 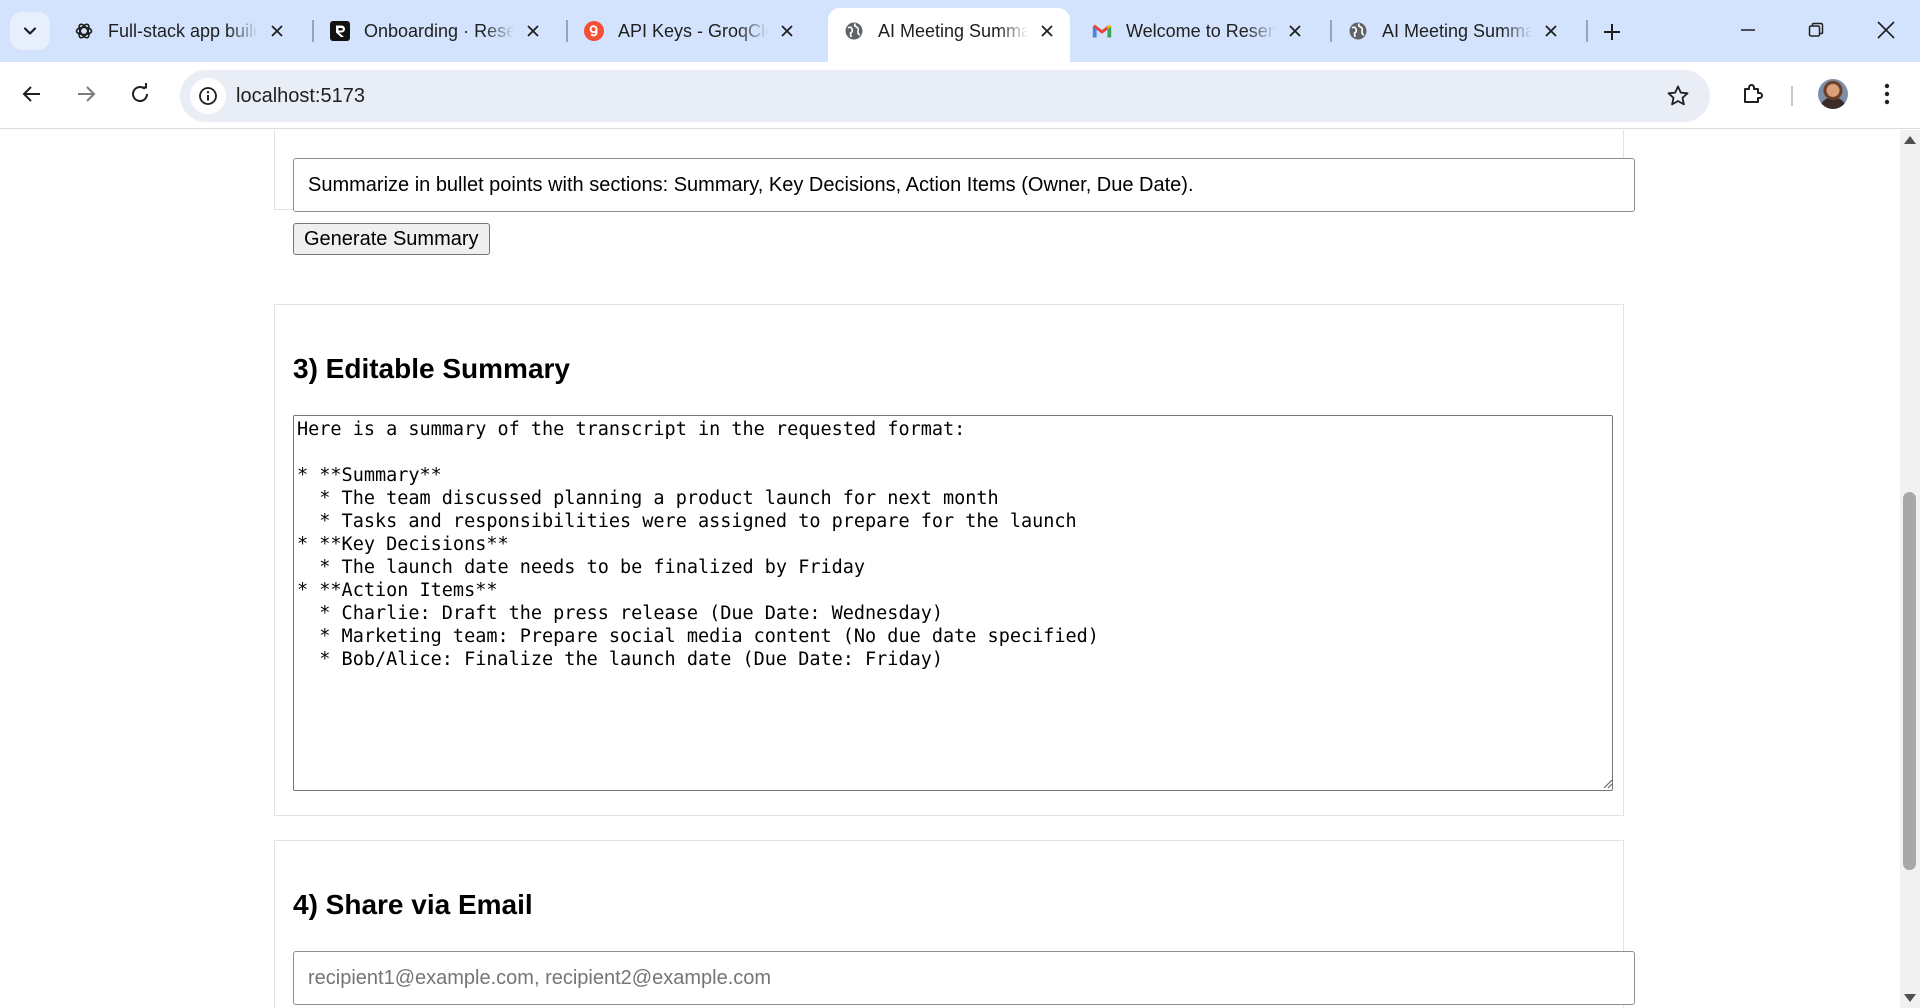 I want to click on puzzle-icon, so click(x=1753, y=93).